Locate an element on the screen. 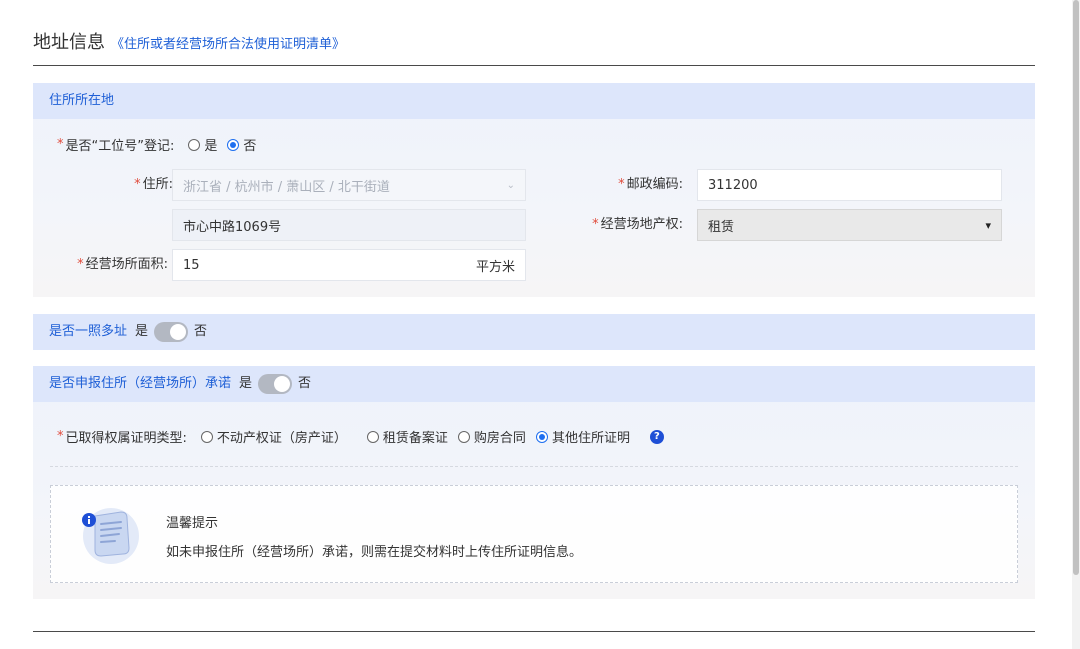 The height and width of the screenshot is (649, 1080). postal-code-input: 311200 is located at coordinates (849, 185).